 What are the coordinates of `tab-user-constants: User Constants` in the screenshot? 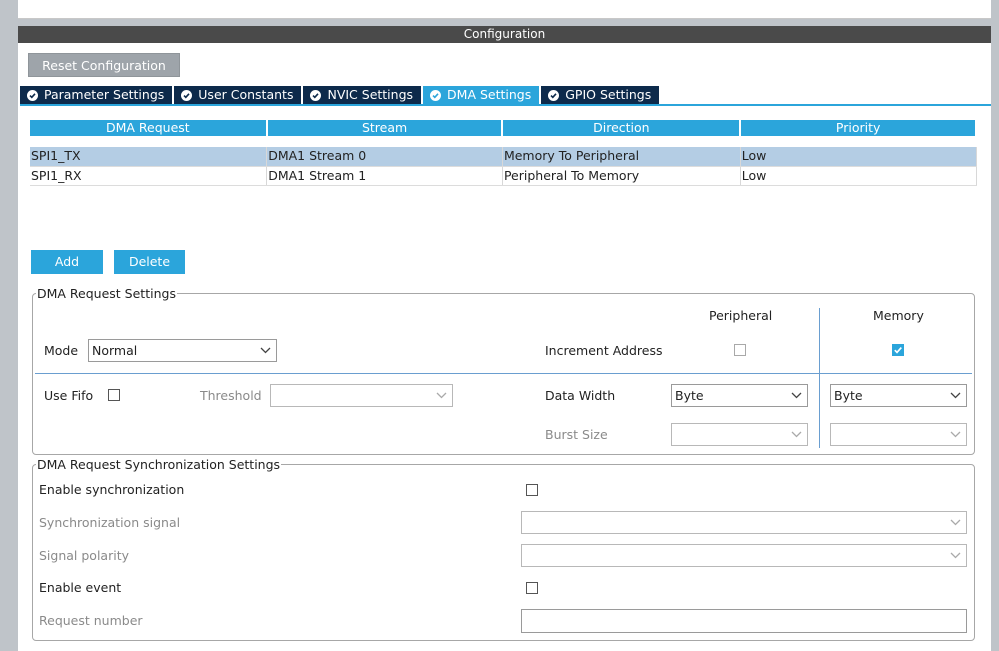 It's located at (239, 95).